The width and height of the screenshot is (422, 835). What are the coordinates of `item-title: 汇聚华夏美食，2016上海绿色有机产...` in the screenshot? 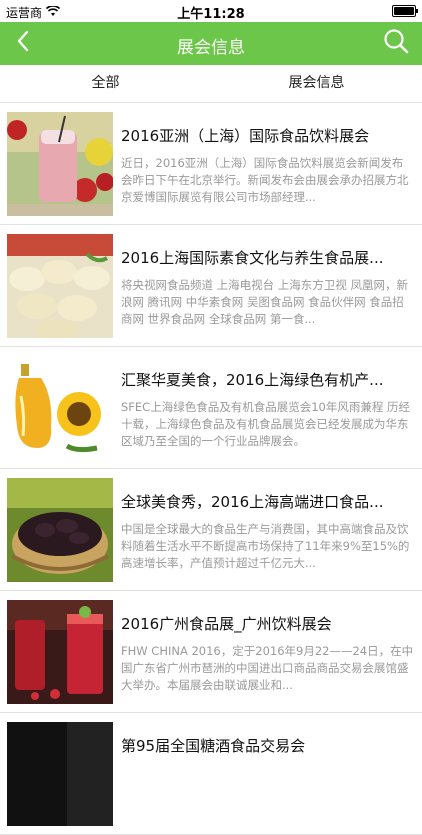 It's located at (252, 380).